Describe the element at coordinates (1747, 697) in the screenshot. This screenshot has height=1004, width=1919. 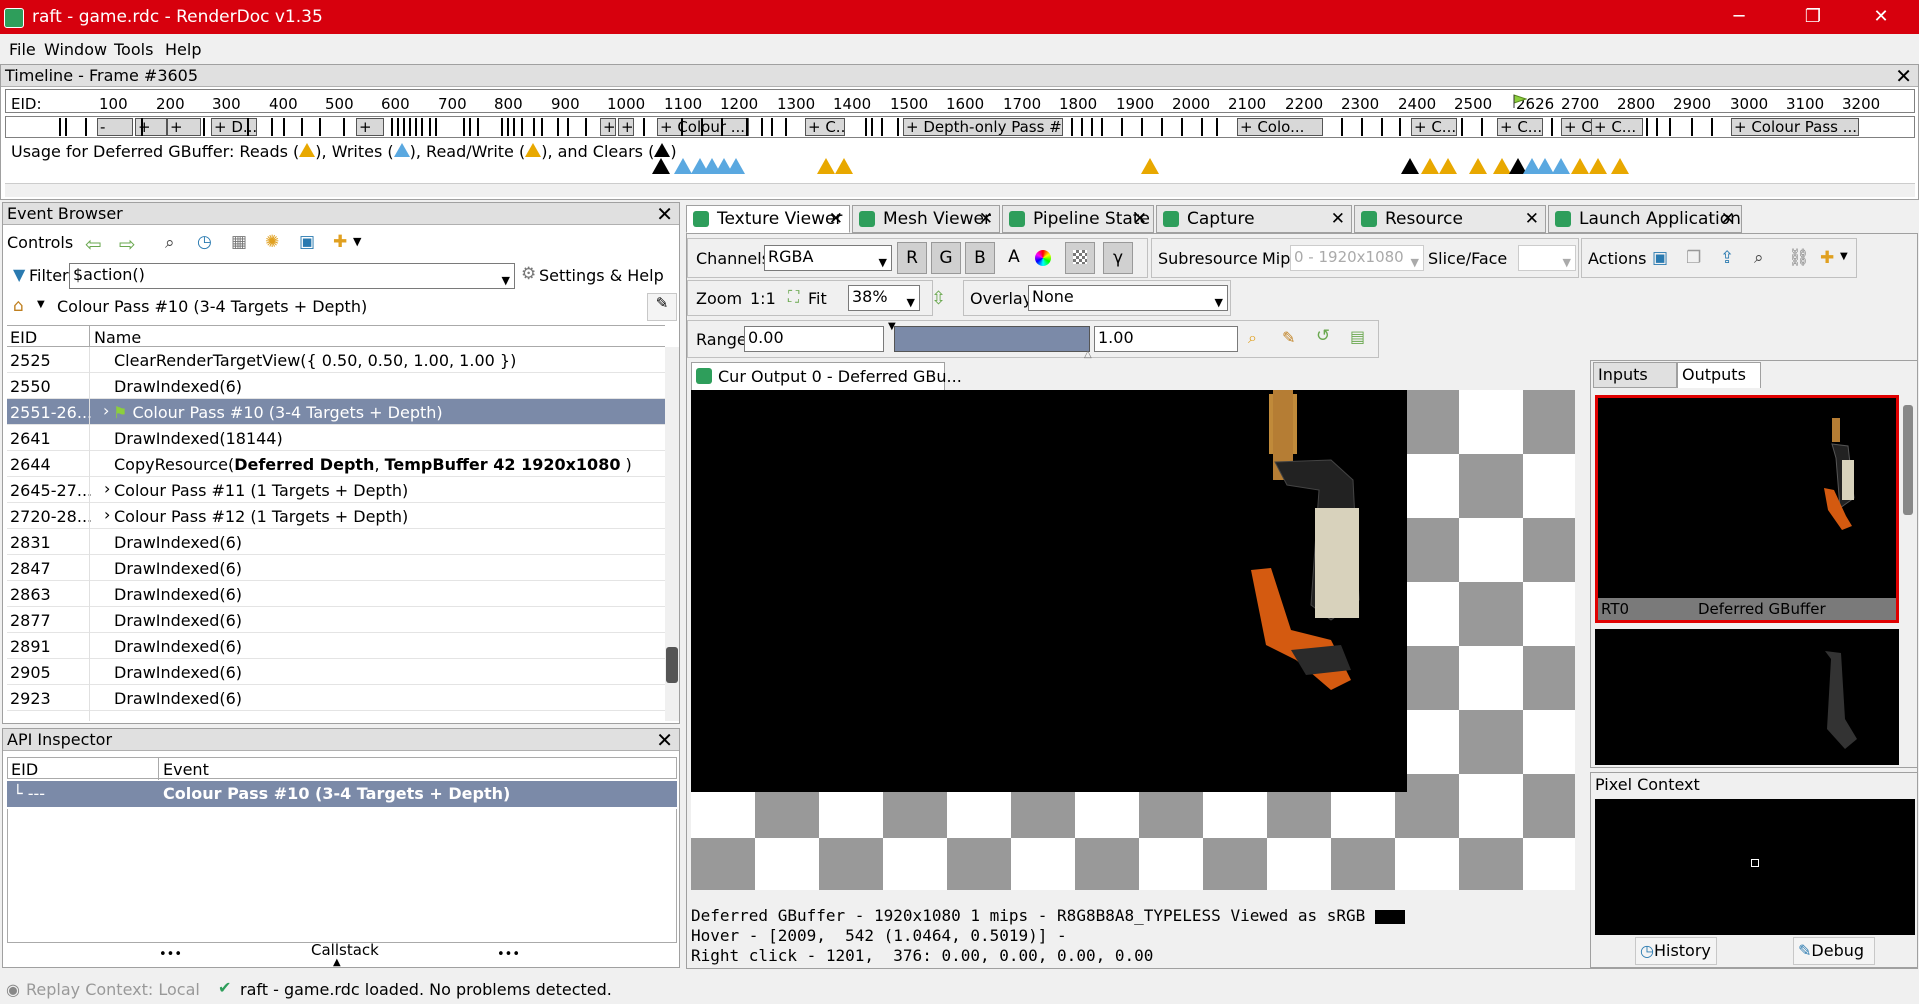
I see `rt1-thumbnail` at that location.